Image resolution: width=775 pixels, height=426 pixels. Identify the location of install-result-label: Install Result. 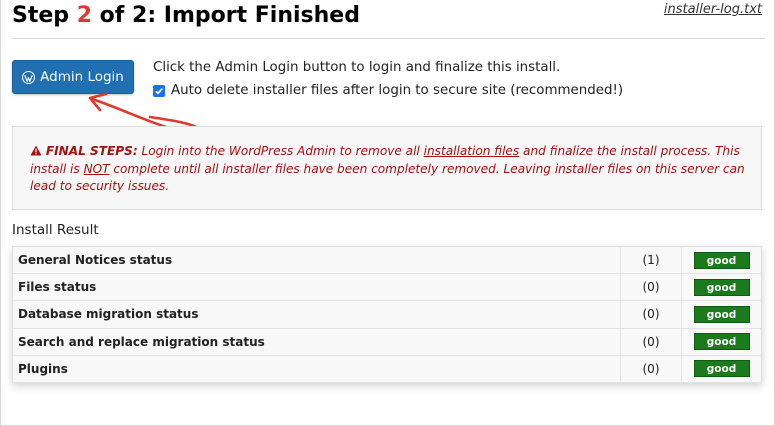
(55, 230).